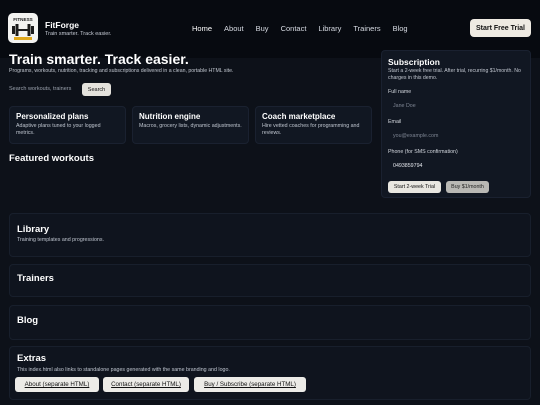 The width and height of the screenshot is (540, 405). Describe the element at coordinates (299, 116) in the screenshot. I see `feature-title: Coach marketplace` at that location.